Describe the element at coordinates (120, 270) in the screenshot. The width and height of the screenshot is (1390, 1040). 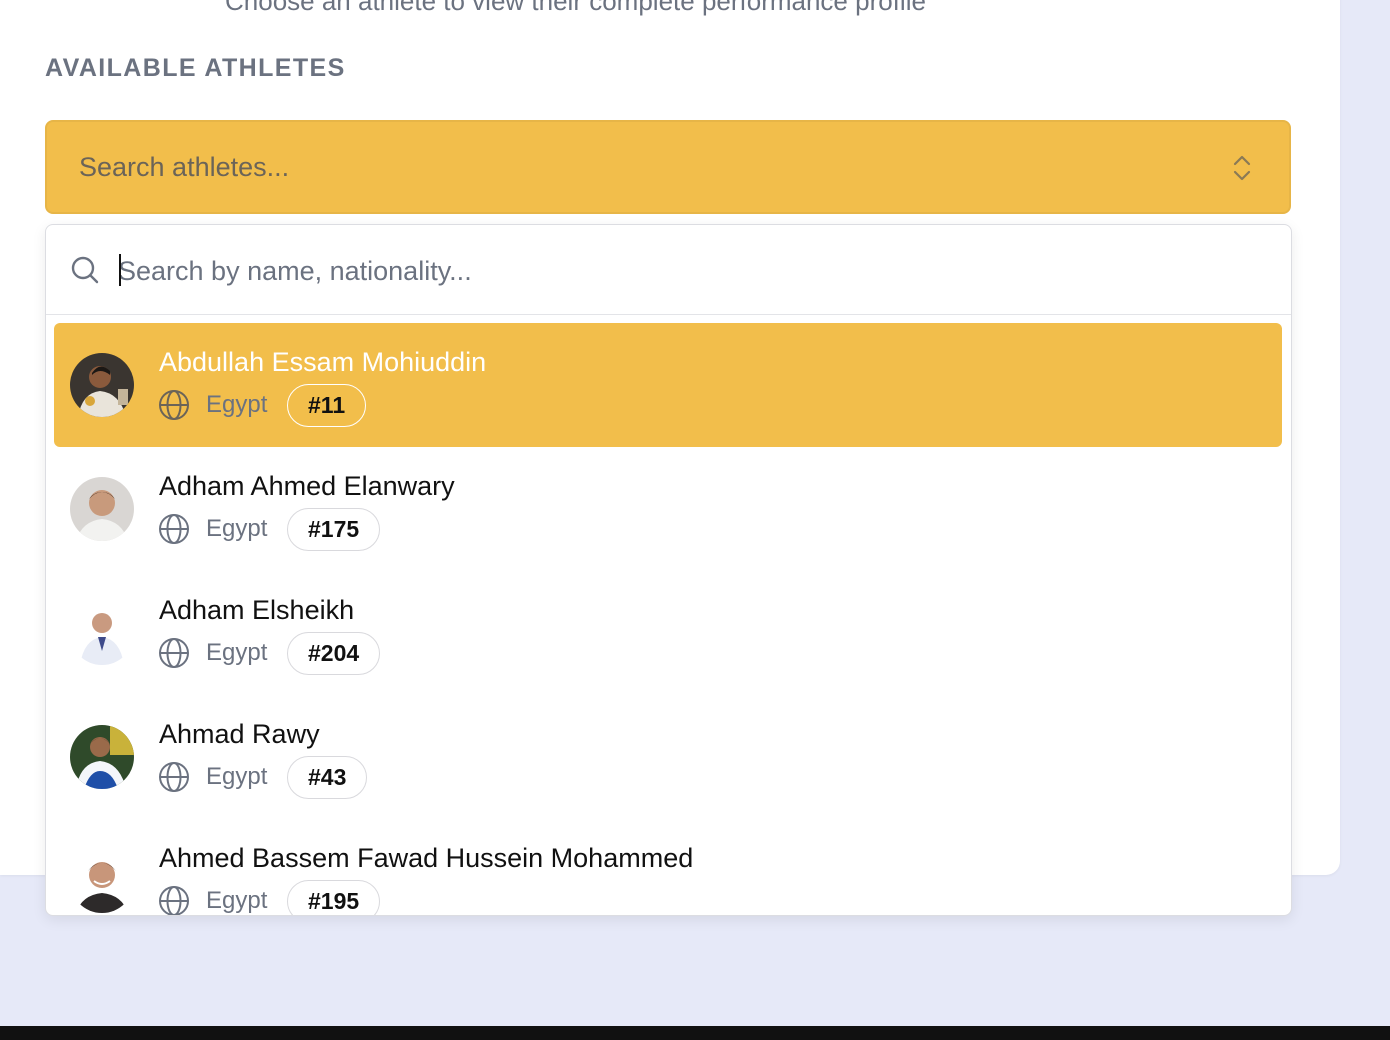
I see `text-caret` at that location.